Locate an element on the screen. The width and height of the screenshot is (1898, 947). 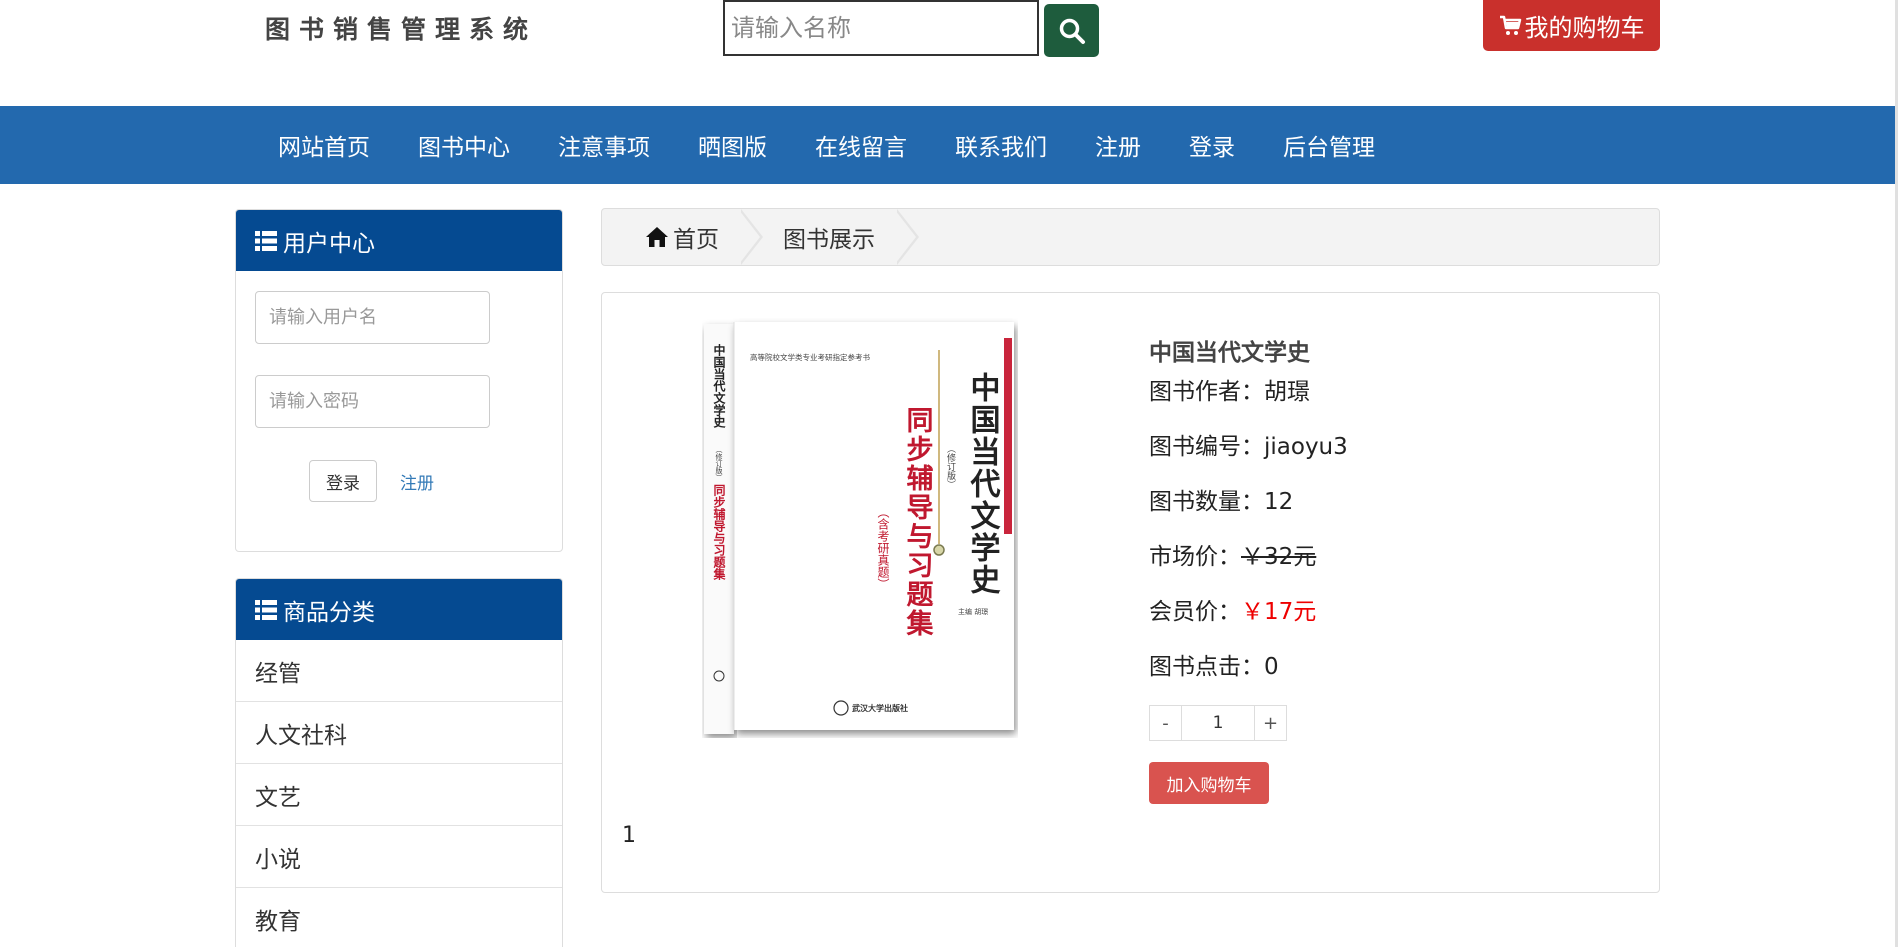
nav-item-register: 注册 is located at coordinates (1118, 145).